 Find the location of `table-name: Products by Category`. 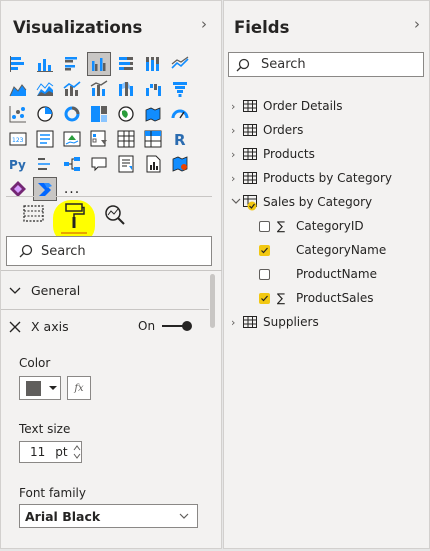

table-name: Products by Category is located at coordinates (327, 178).